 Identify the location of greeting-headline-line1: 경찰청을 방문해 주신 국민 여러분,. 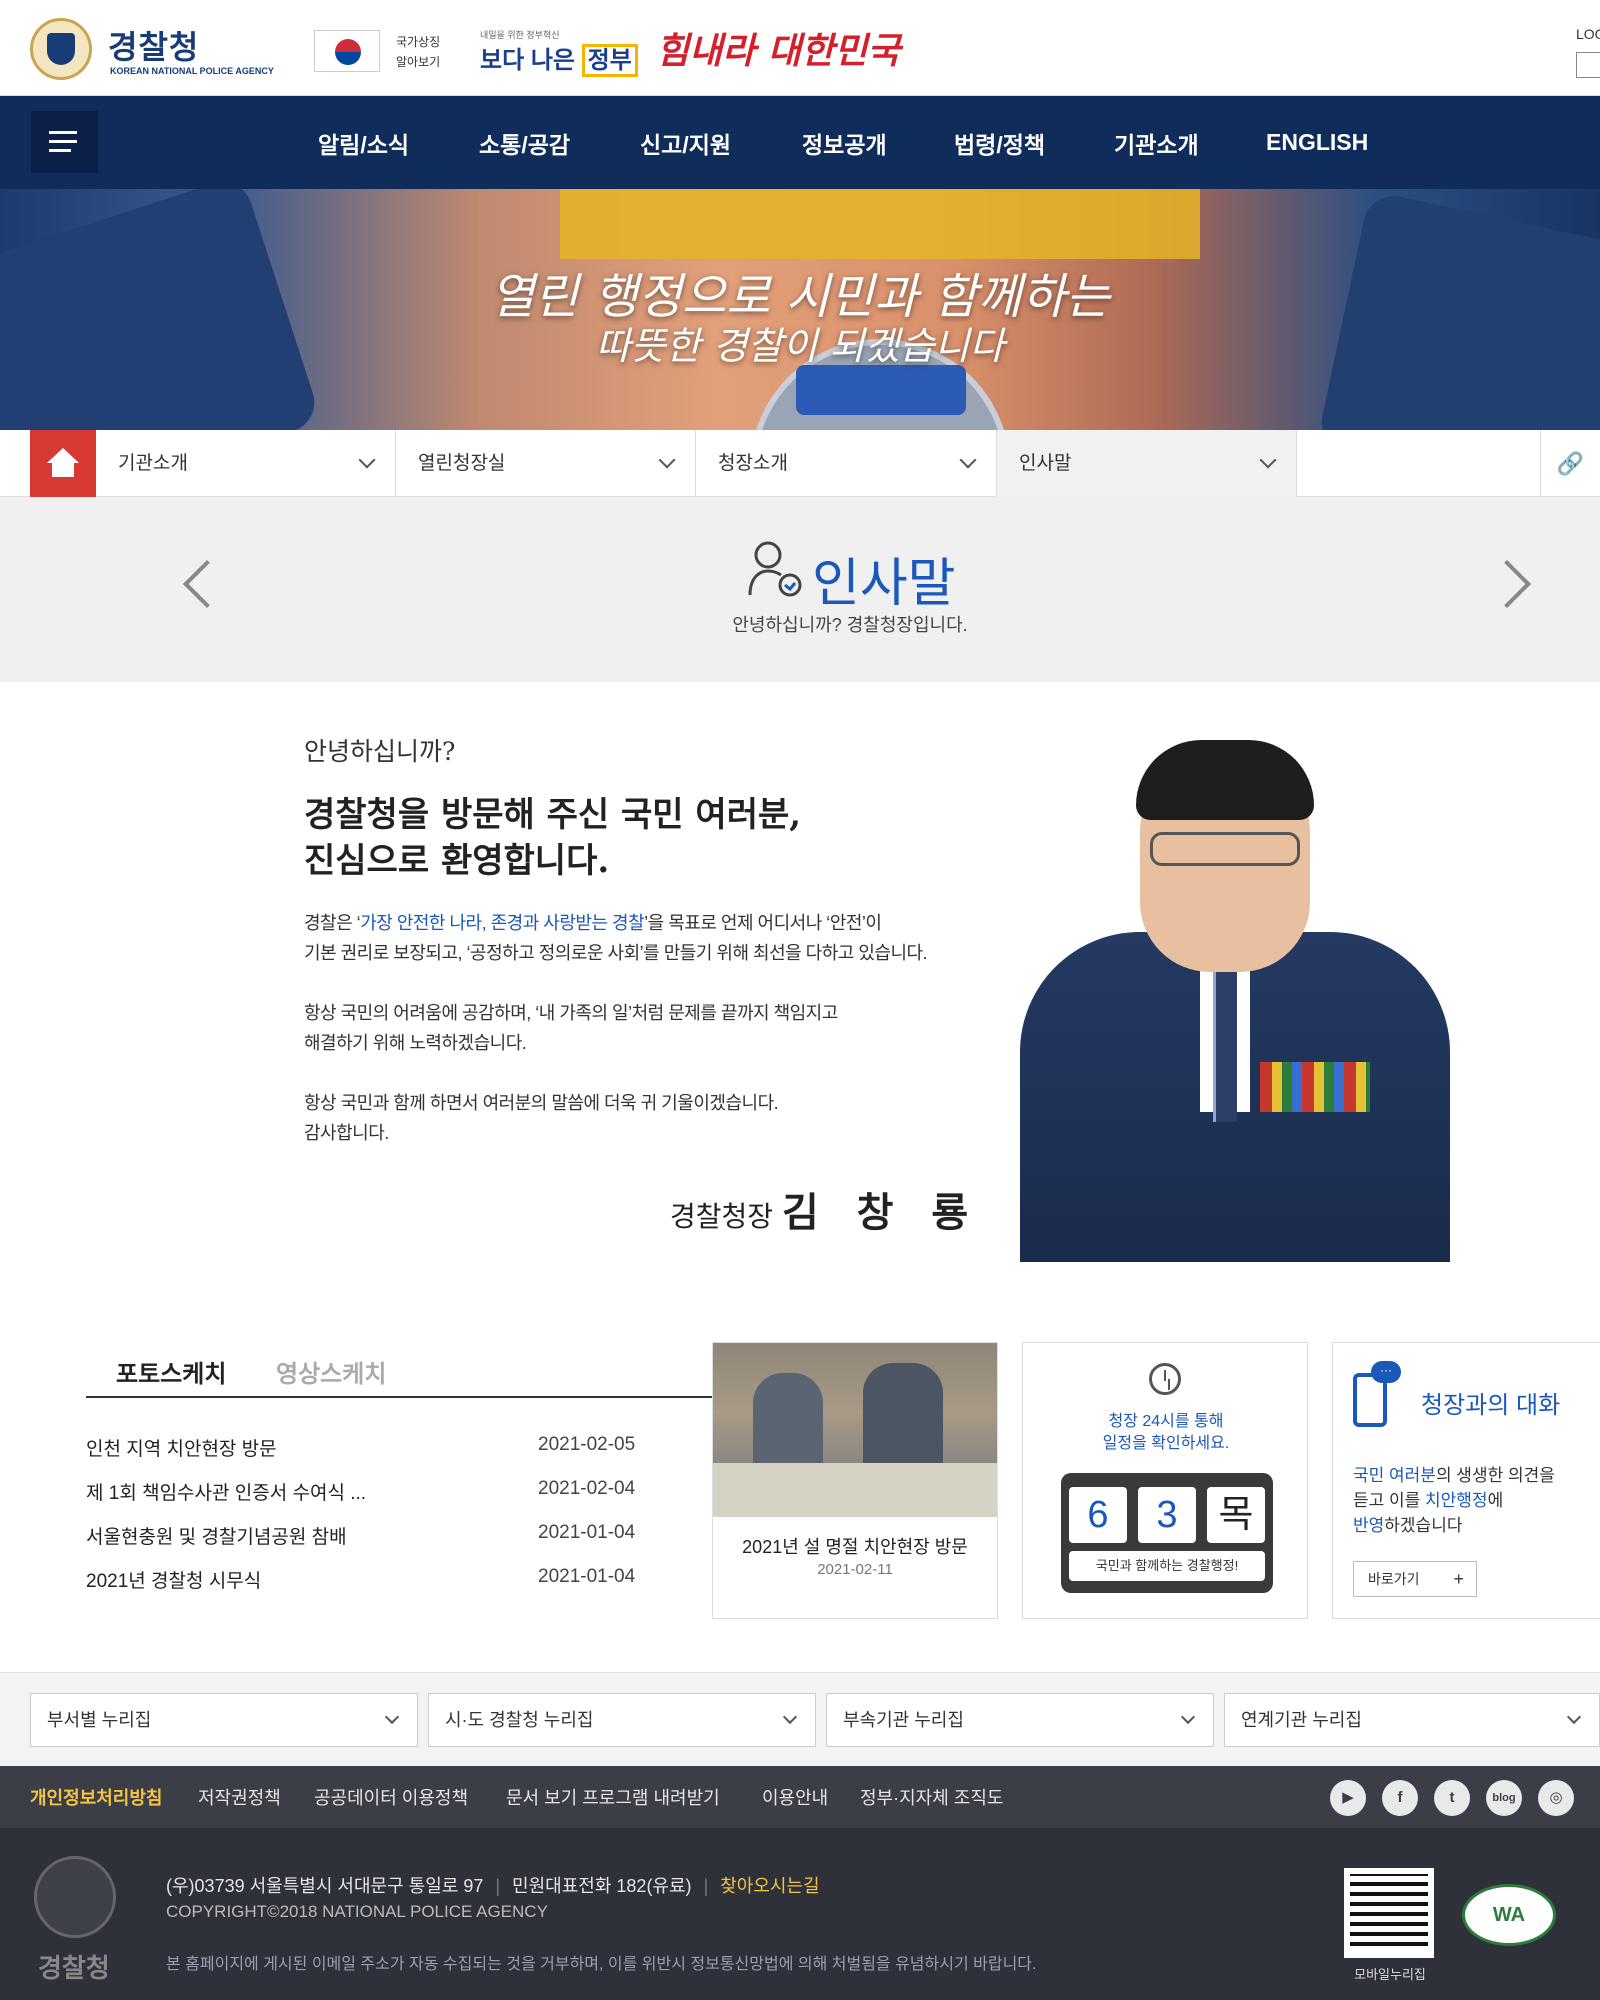
(553, 815).